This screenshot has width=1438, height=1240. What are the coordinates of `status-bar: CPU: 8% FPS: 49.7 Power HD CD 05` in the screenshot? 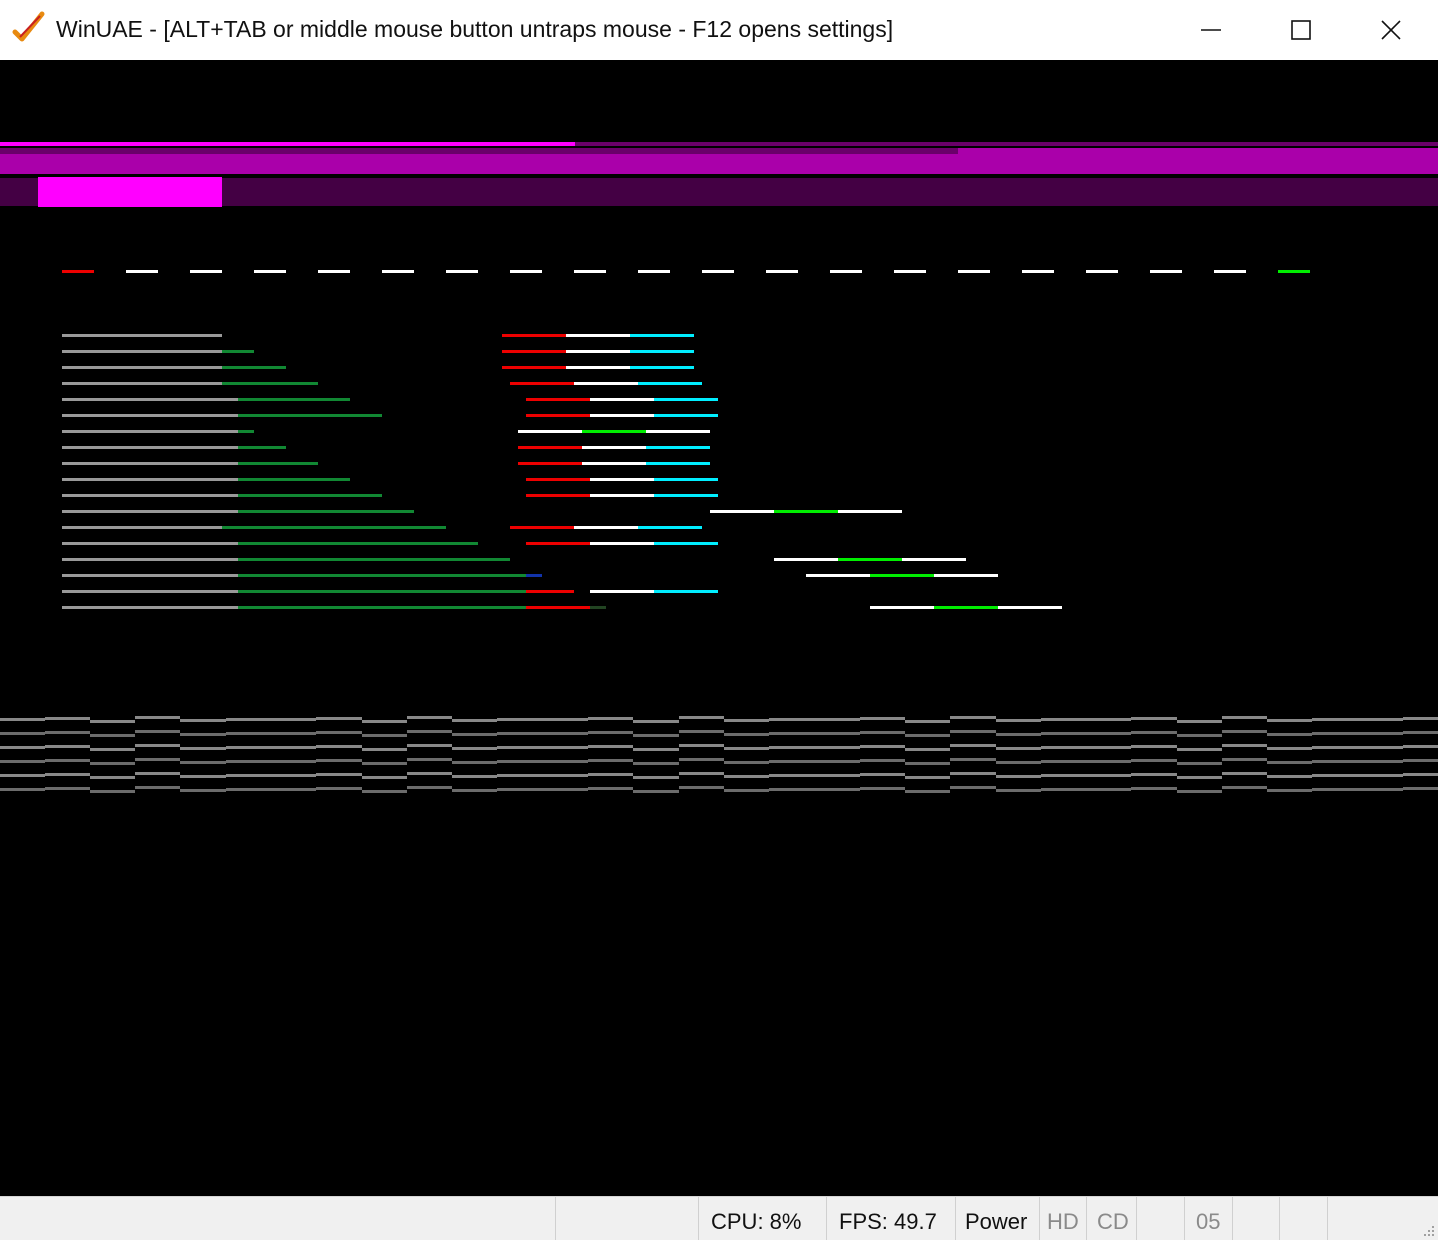 It's located at (719, 1218).